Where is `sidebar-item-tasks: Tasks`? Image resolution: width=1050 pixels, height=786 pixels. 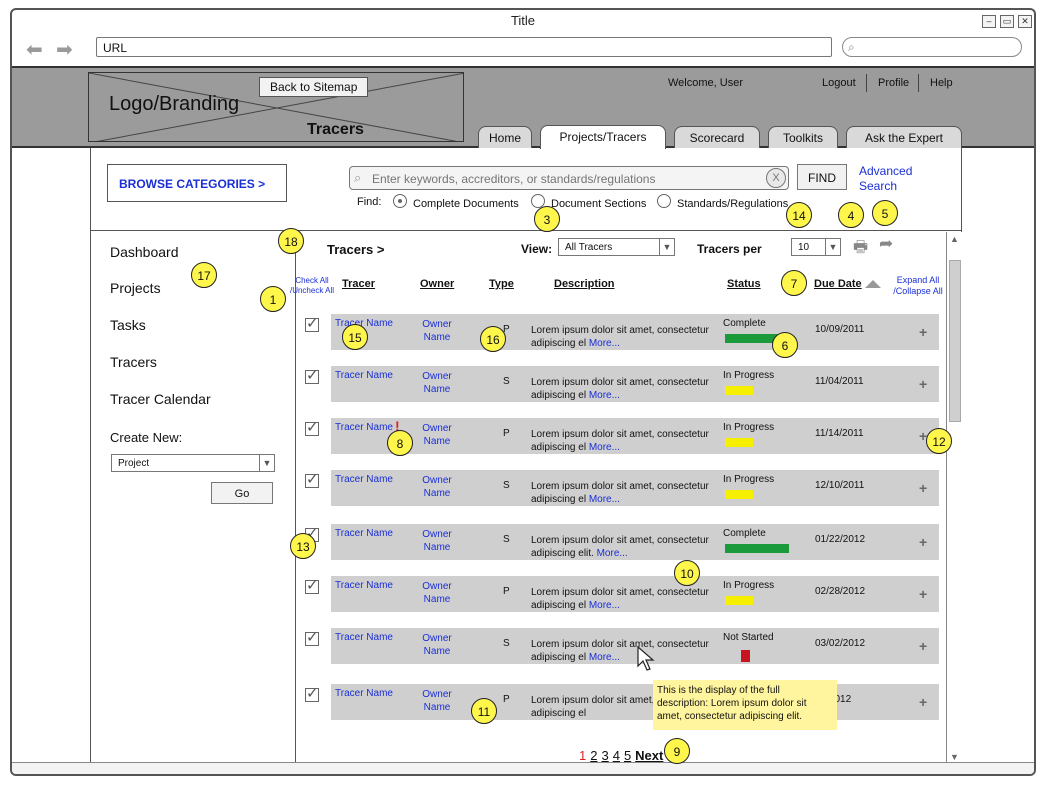 sidebar-item-tasks: Tasks is located at coordinates (128, 325).